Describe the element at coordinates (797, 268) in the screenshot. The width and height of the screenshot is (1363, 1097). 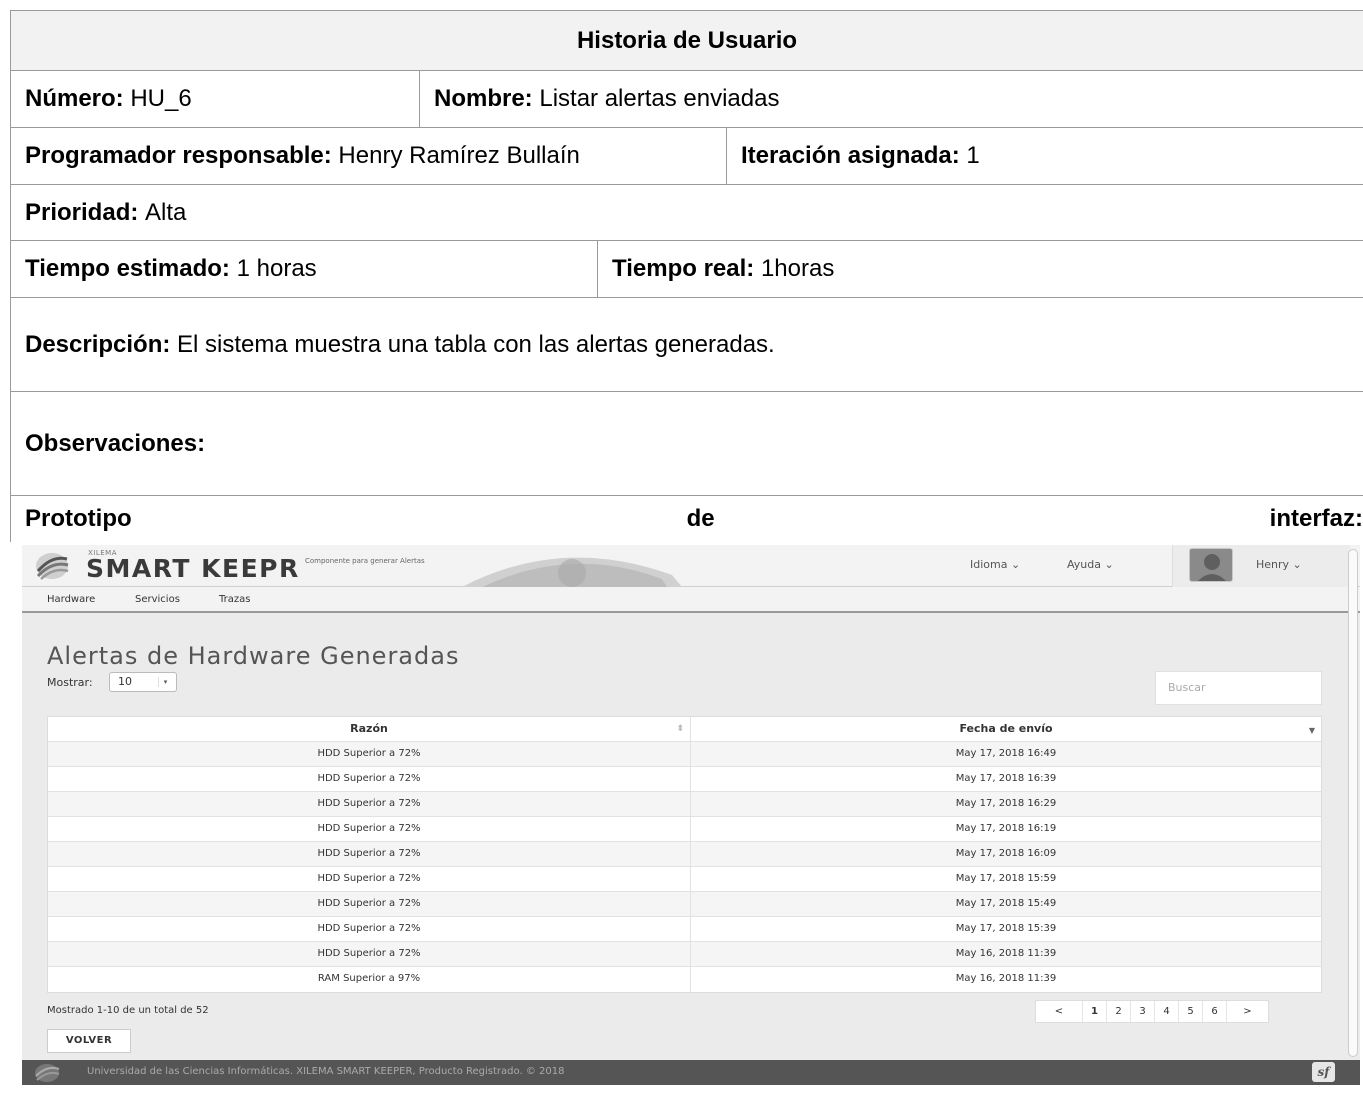
I see `tiempo-real-value: 1horas` at that location.